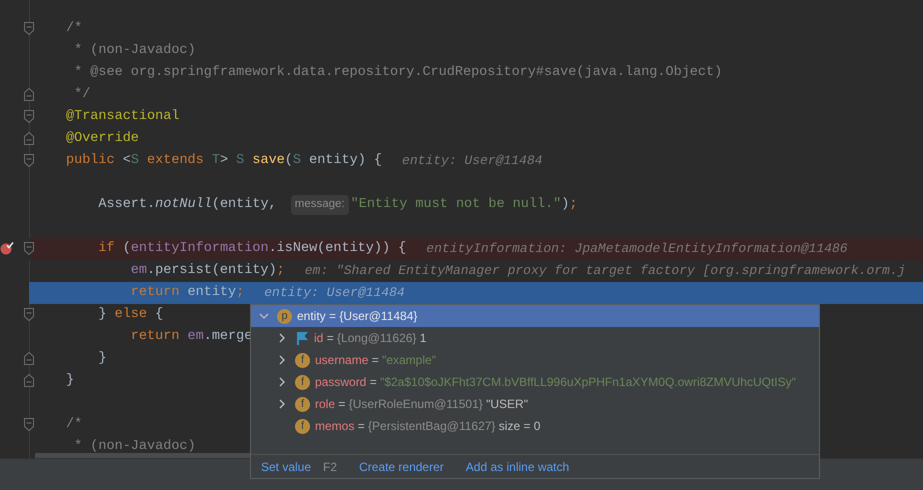 This screenshot has height=490, width=923. I want to click on tree-row: id = {Long@11626} 1, so click(535, 338).